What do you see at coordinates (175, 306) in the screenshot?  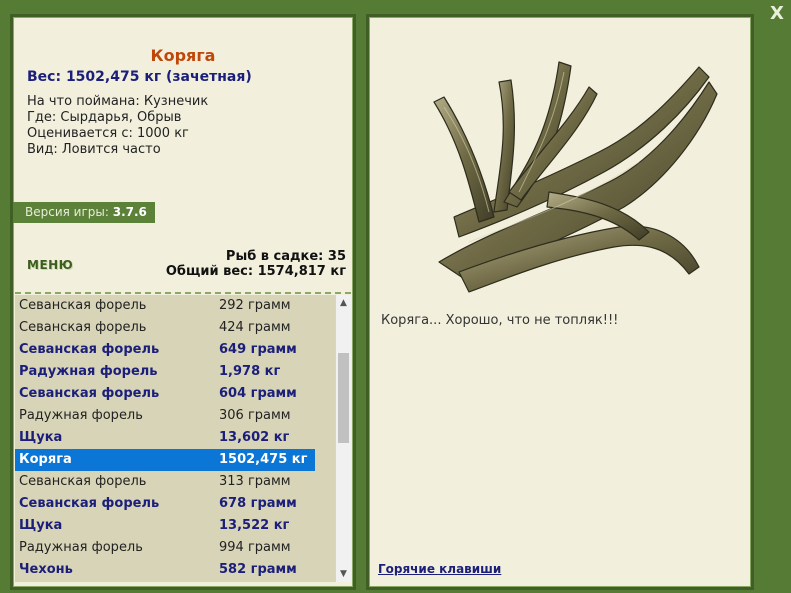 I see `list-item: Севанская форель 292 грамм` at bounding box center [175, 306].